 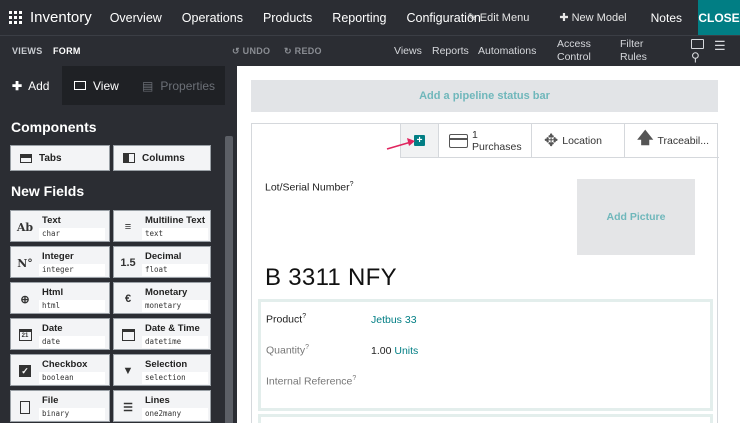 I want to click on new-model-label: New Model, so click(x=599, y=18).